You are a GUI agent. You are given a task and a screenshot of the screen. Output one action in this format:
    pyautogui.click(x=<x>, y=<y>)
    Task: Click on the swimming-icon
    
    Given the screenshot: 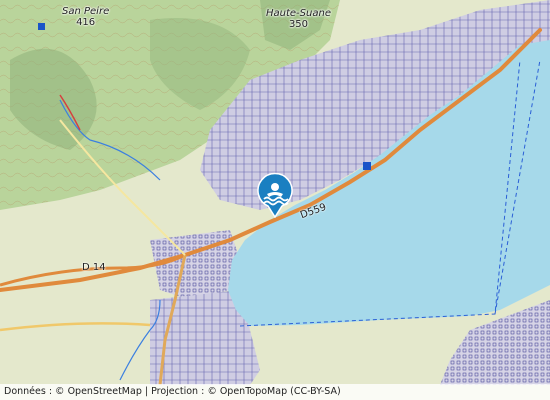 What is the action you would take?
    pyautogui.click(x=275, y=195)
    